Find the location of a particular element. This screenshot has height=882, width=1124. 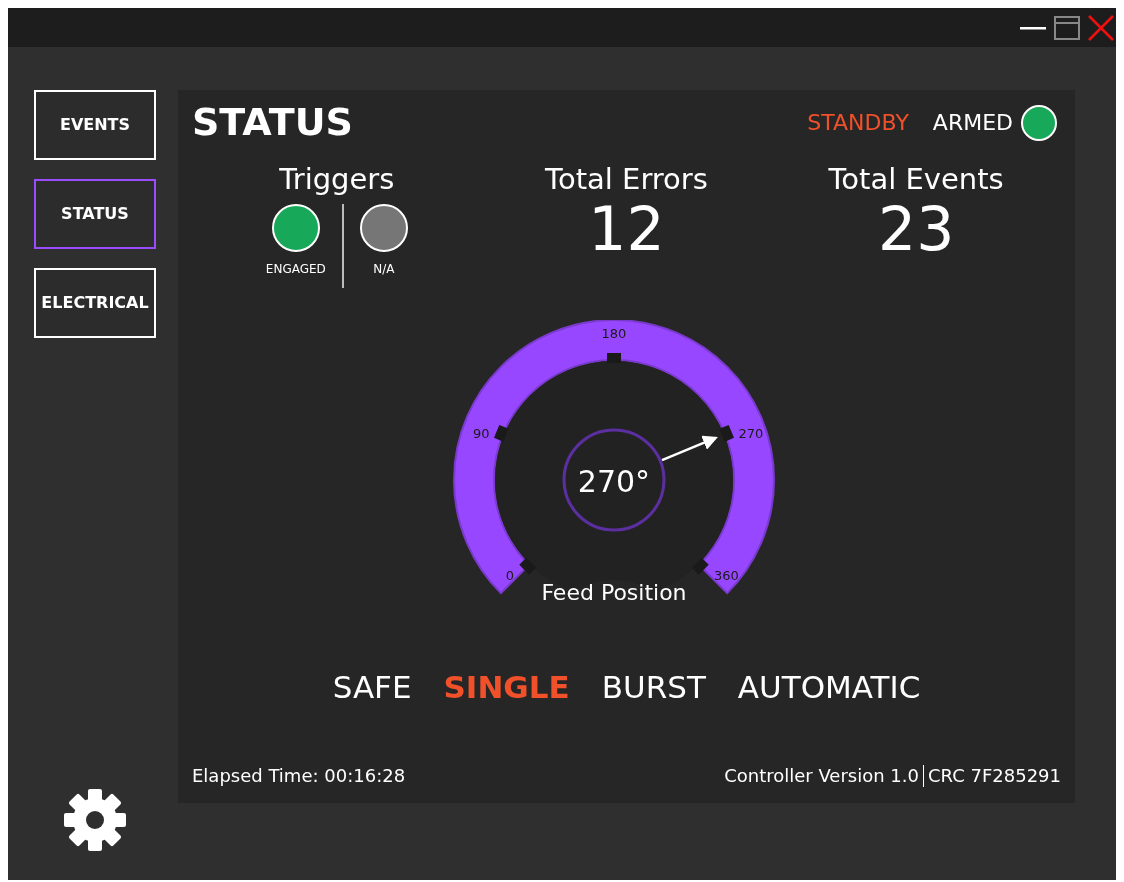

tick-label: 270 is located at coordinates (750, 433).